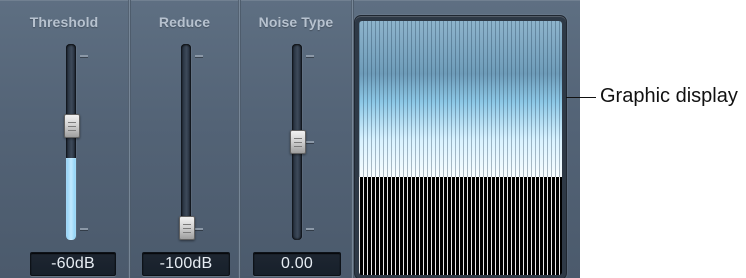 The image size is (746, 278). I want to click on threshold-lower-tick, so click(84, 229).